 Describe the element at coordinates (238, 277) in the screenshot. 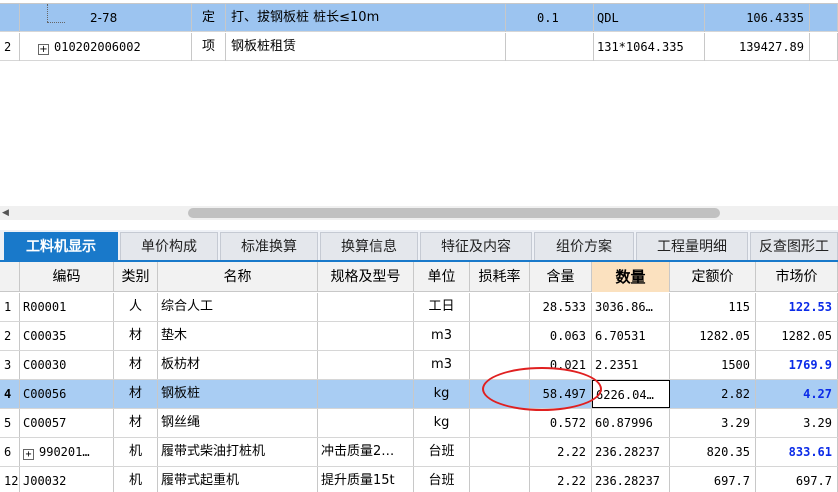

I see `header-name: 名称` at that location.